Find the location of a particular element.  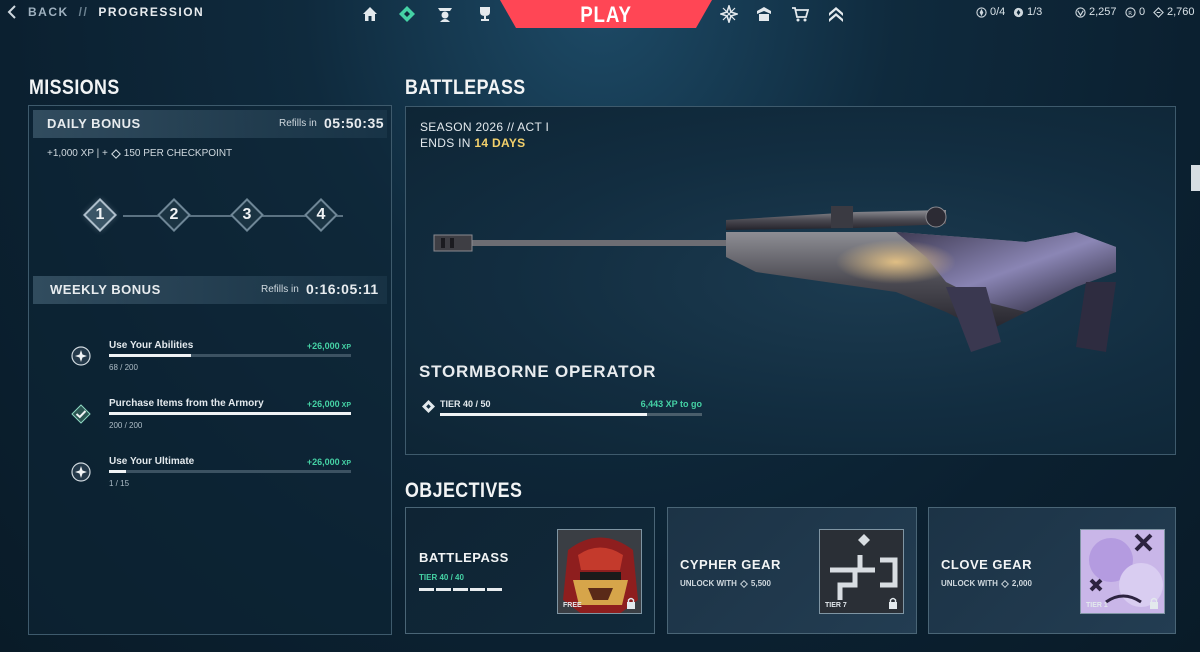

checkpoint-4: 4 is located at coordinates (321, 215).